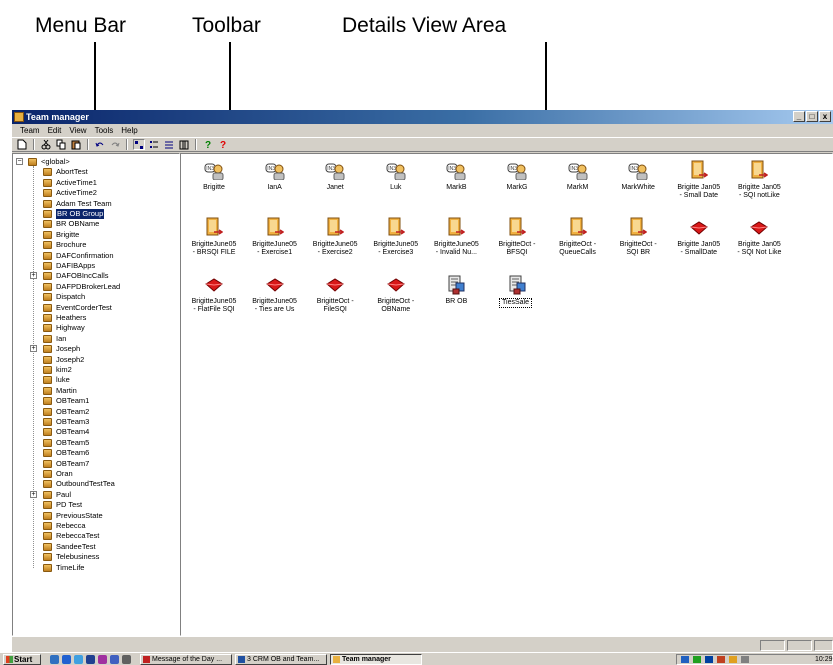 This screenshot has width=833, height=665. What do you see at coordinates (184, 144) in the screenshot?
I see `details-view-icon` at bounding box center [184, 144].